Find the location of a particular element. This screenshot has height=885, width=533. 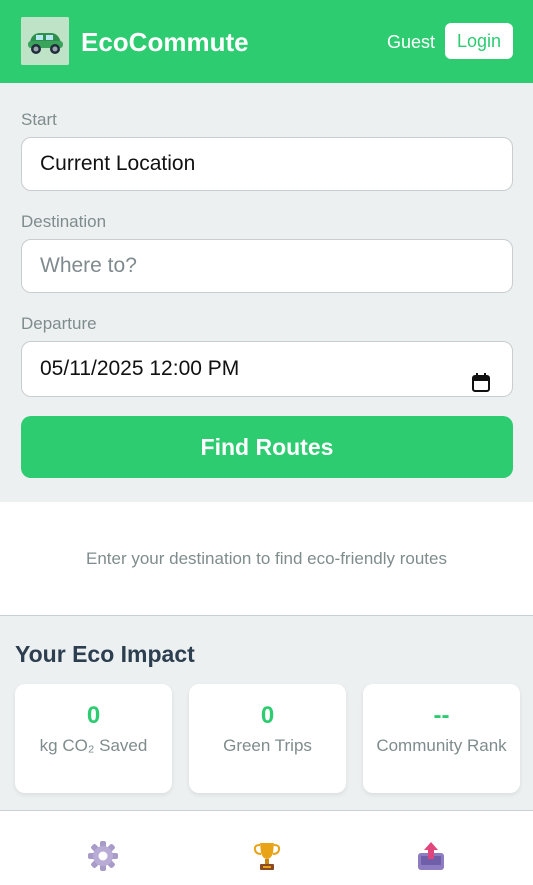

start-label: Start is located at coordinates (39, 119).